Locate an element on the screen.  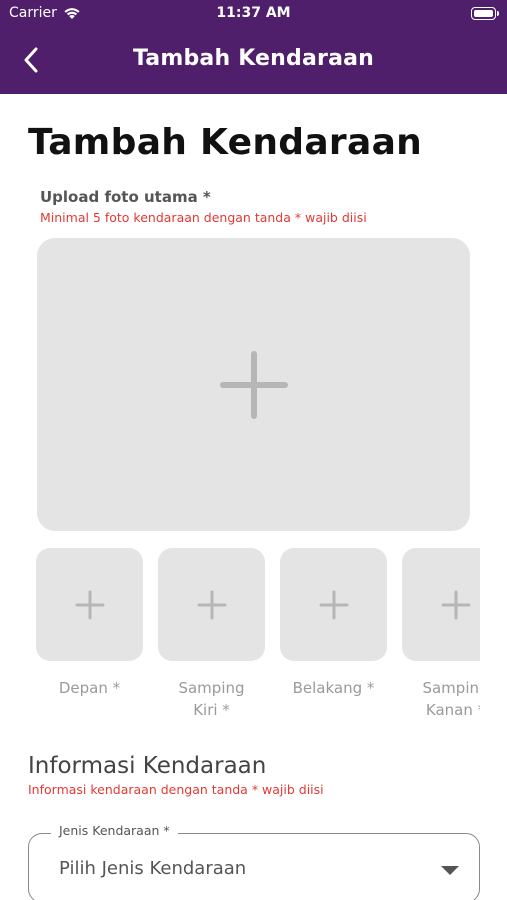
thumb-label: Samping Kiri * is located at coordinates (211, 699).